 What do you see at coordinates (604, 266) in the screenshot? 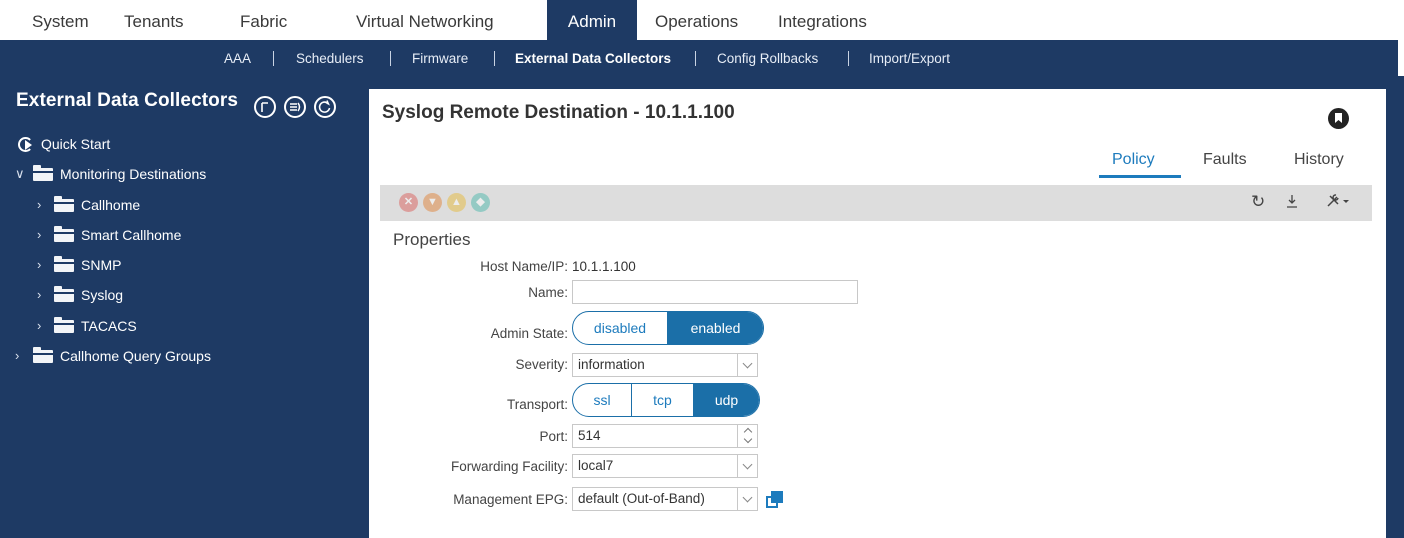
I see `host-value: 10.1.1.100` at bounding box center [604, 266].